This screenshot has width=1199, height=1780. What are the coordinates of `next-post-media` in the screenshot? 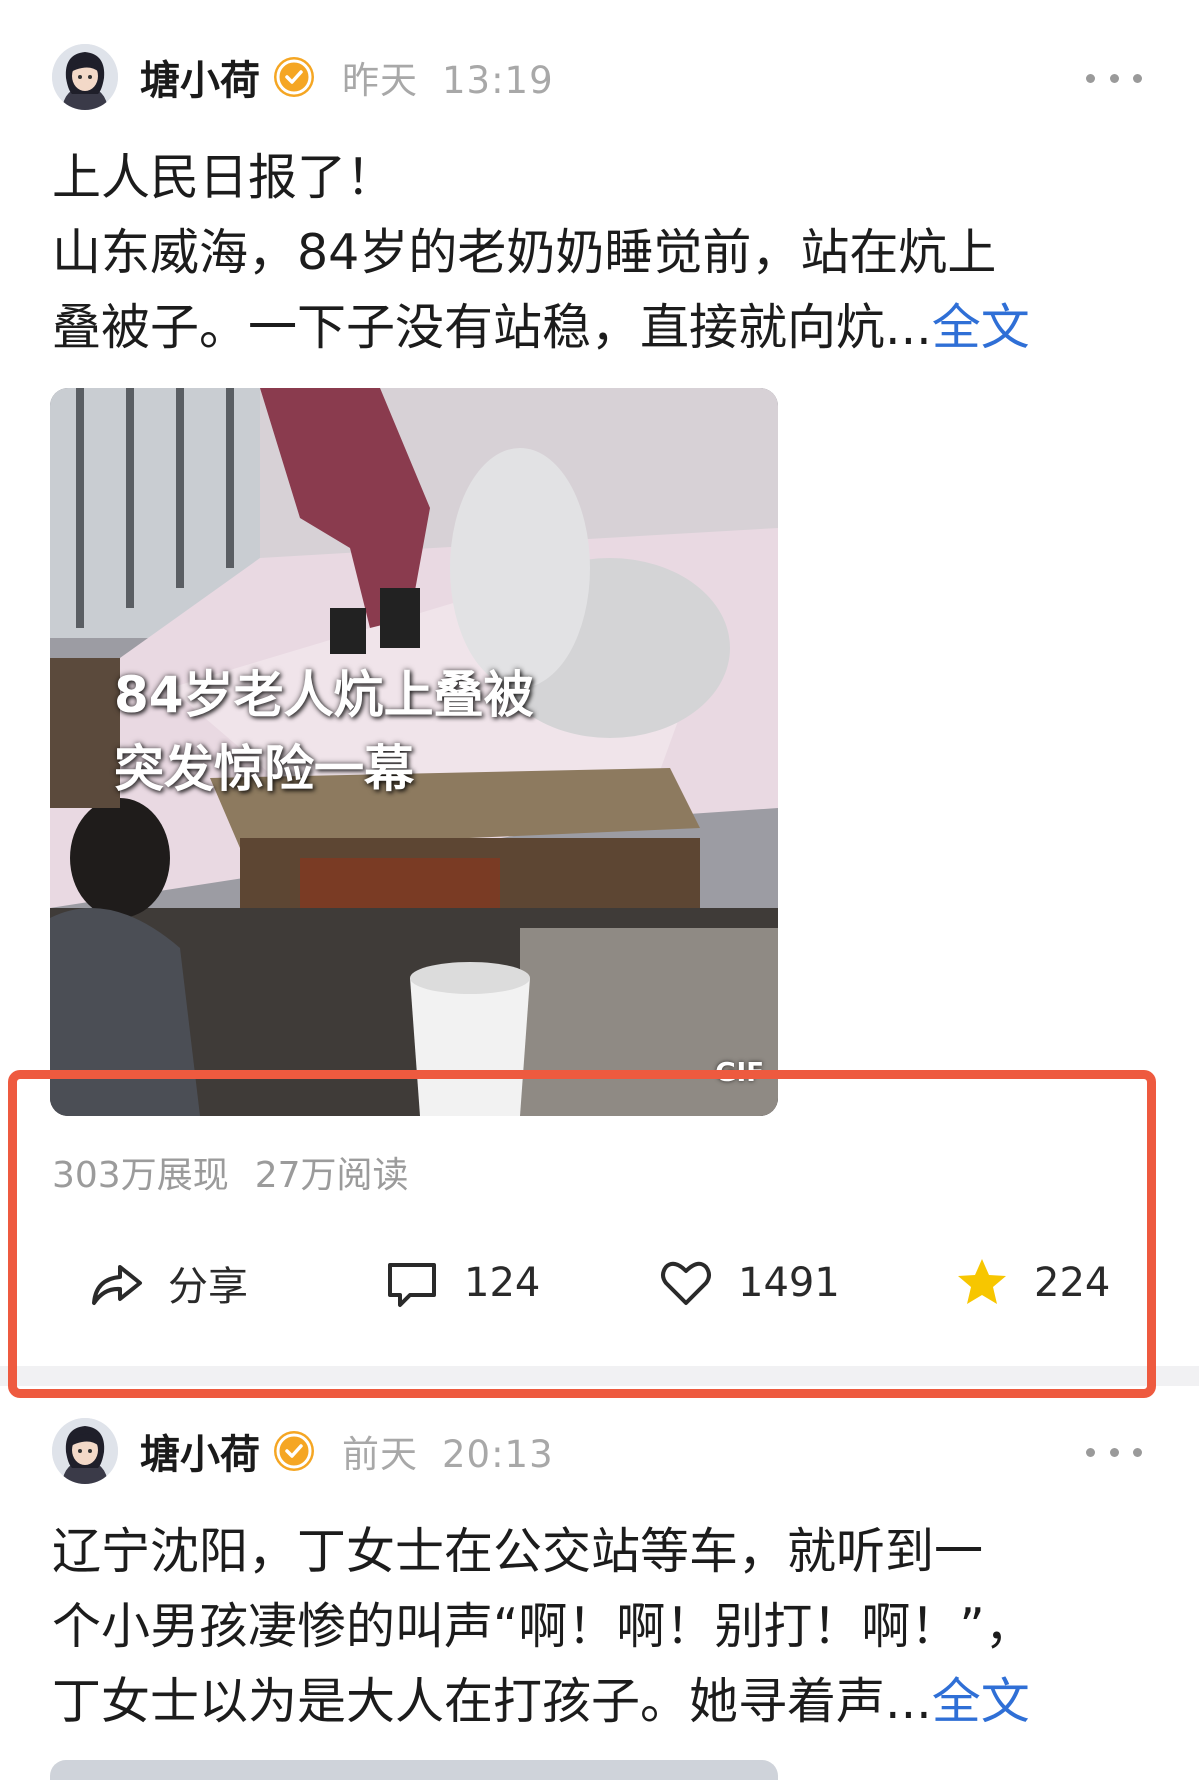 It's located at (414, 1770).